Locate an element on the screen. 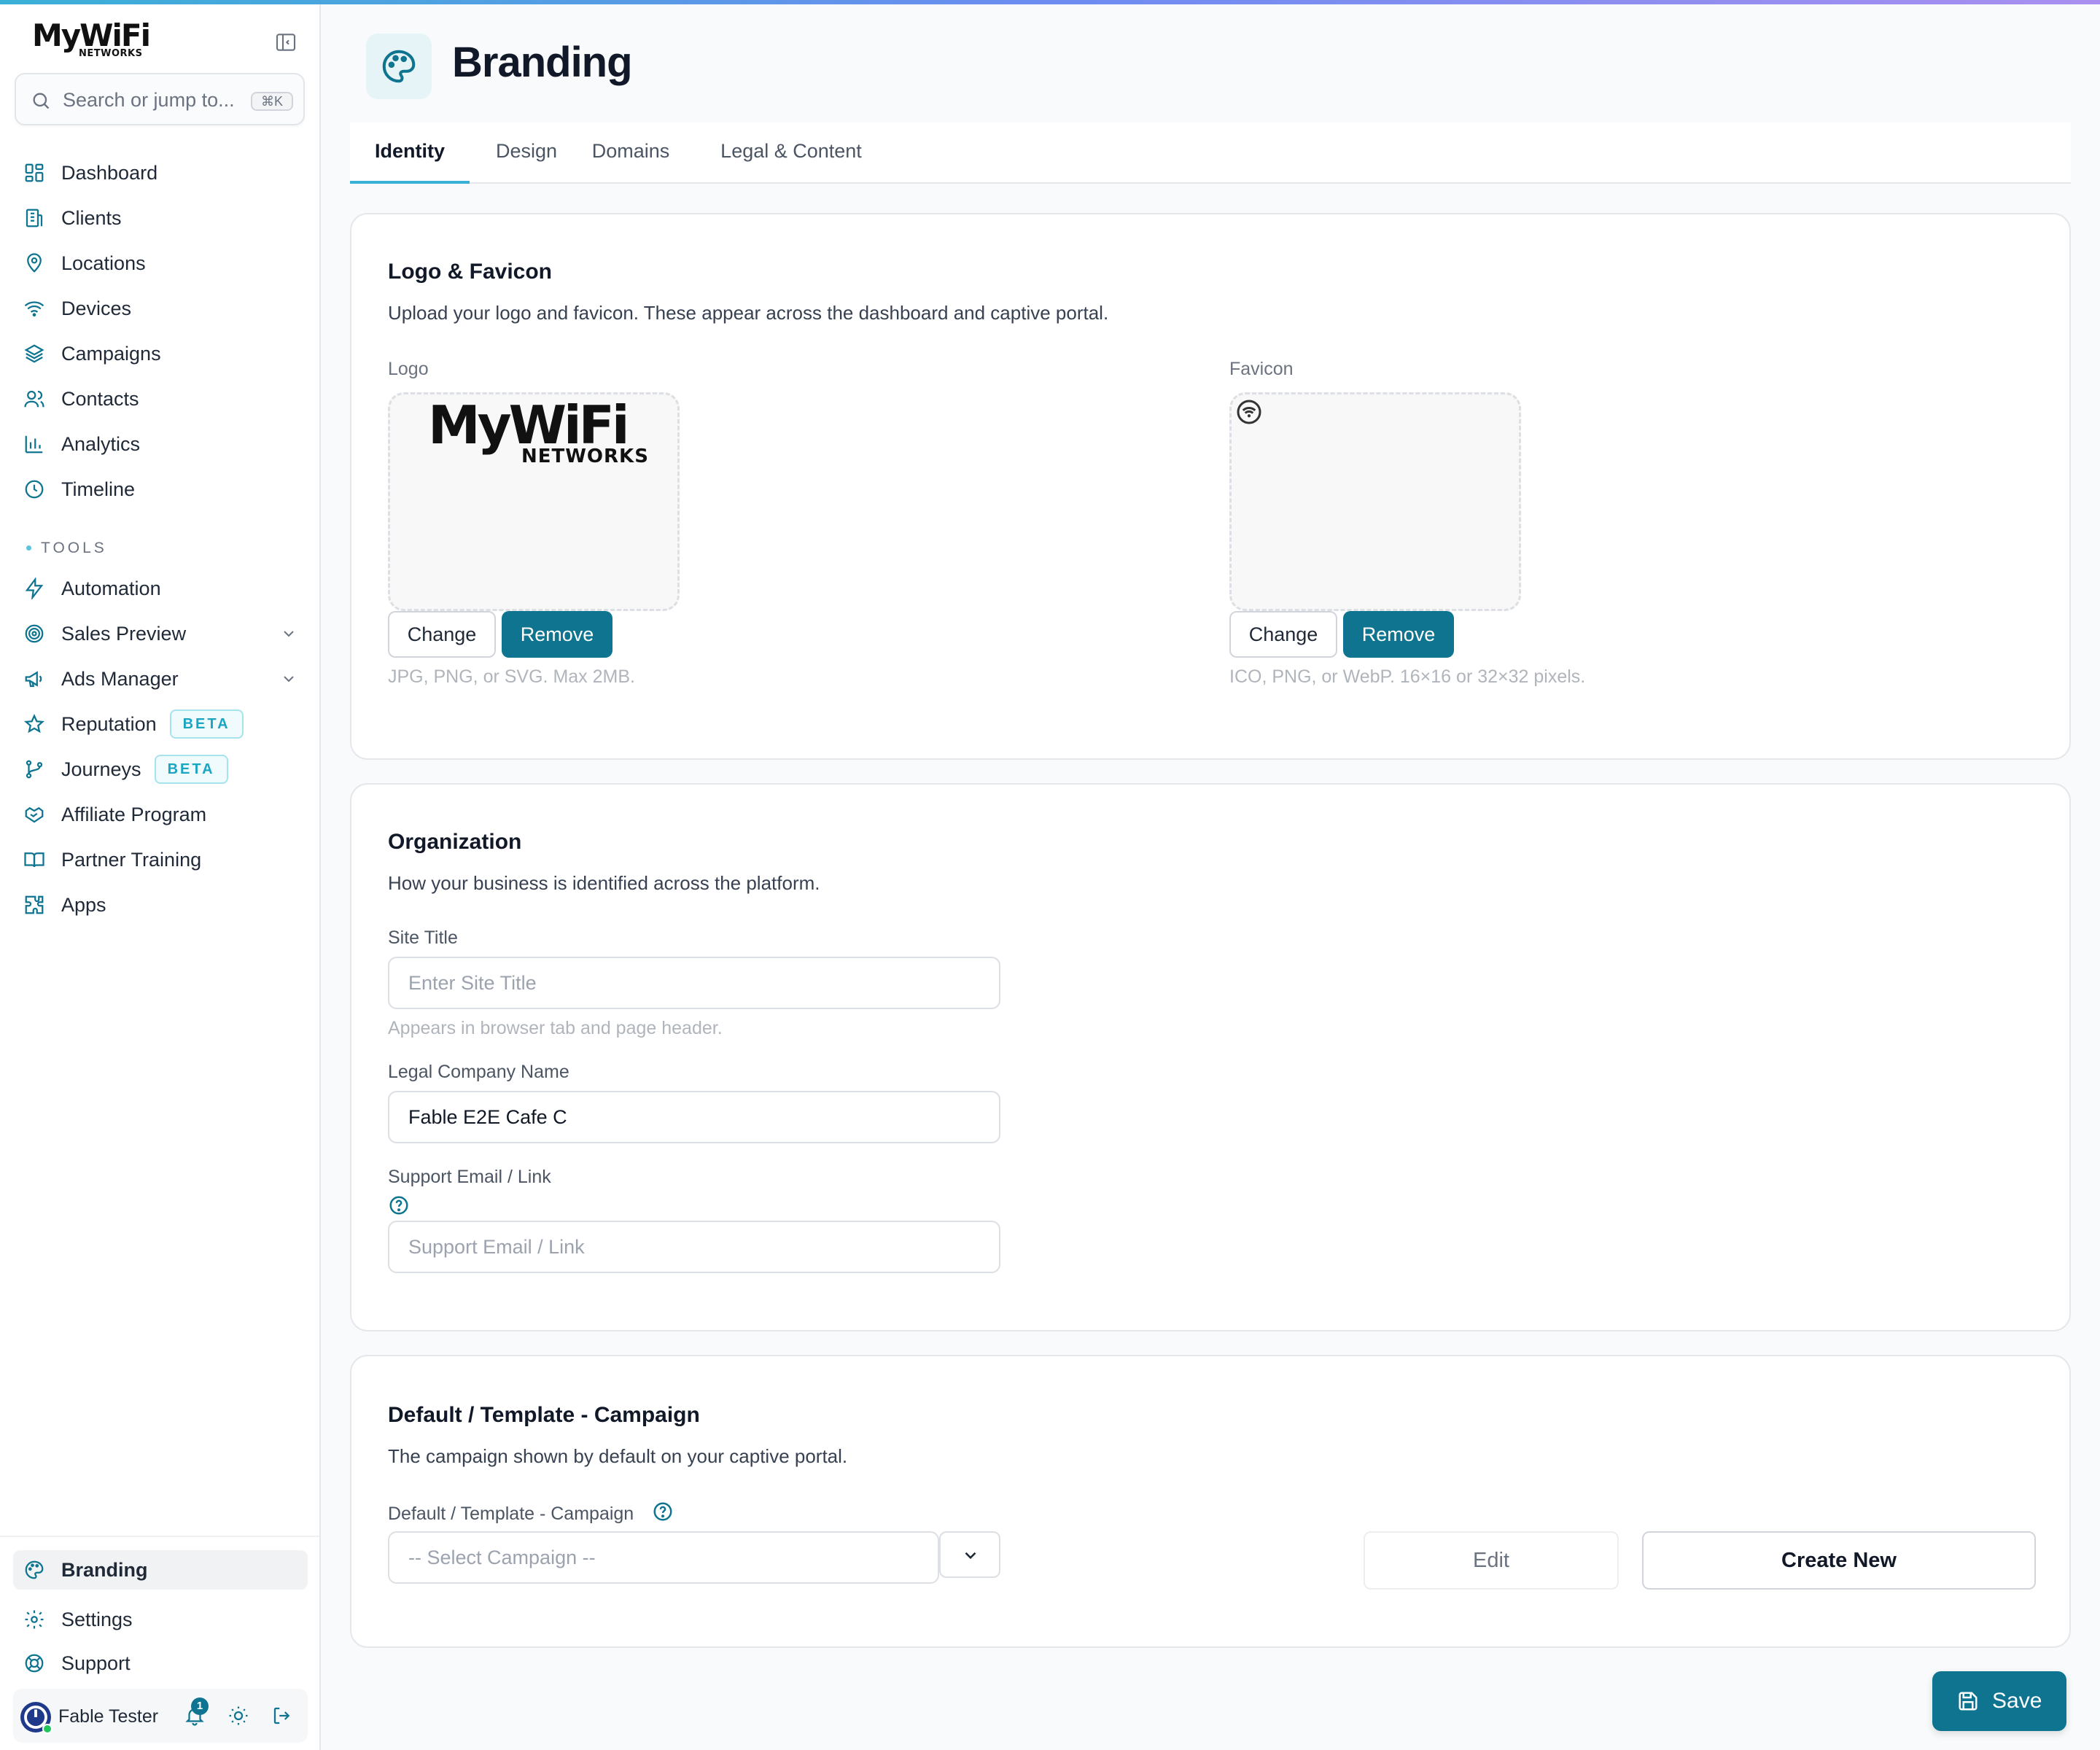 The width and height of the screenshot is (2100, 1750). support-label: Support Email / Link is located at coordinates (469, 1177).